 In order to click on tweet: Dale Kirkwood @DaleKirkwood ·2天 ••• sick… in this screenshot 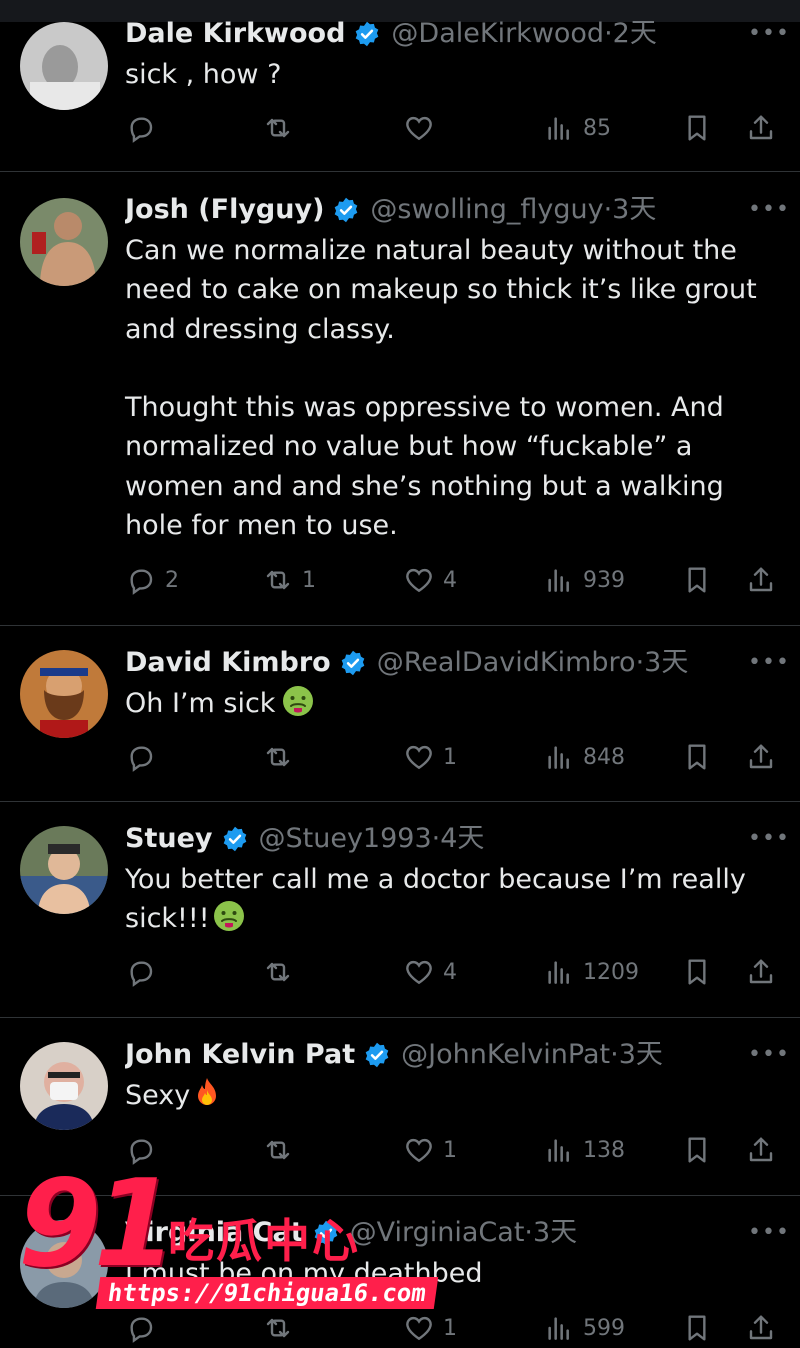, I will do `click(400, 86)`.